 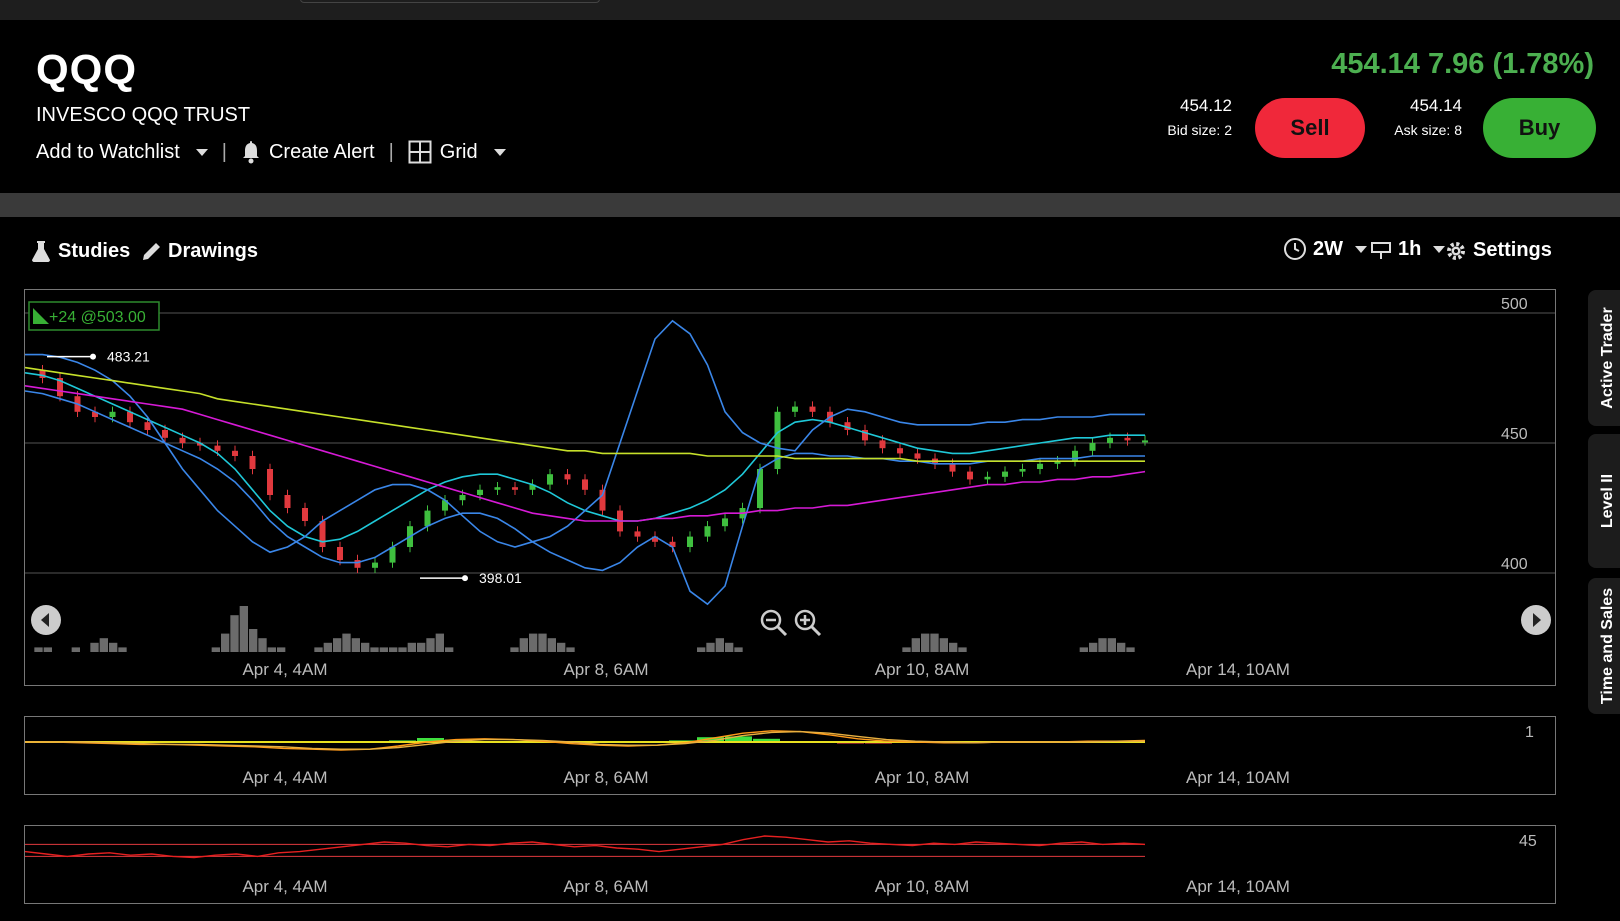 What do you see at coordinates (450, 1) in the screenshot?
I see `tab-indicator` at bounding box center [450, 1].